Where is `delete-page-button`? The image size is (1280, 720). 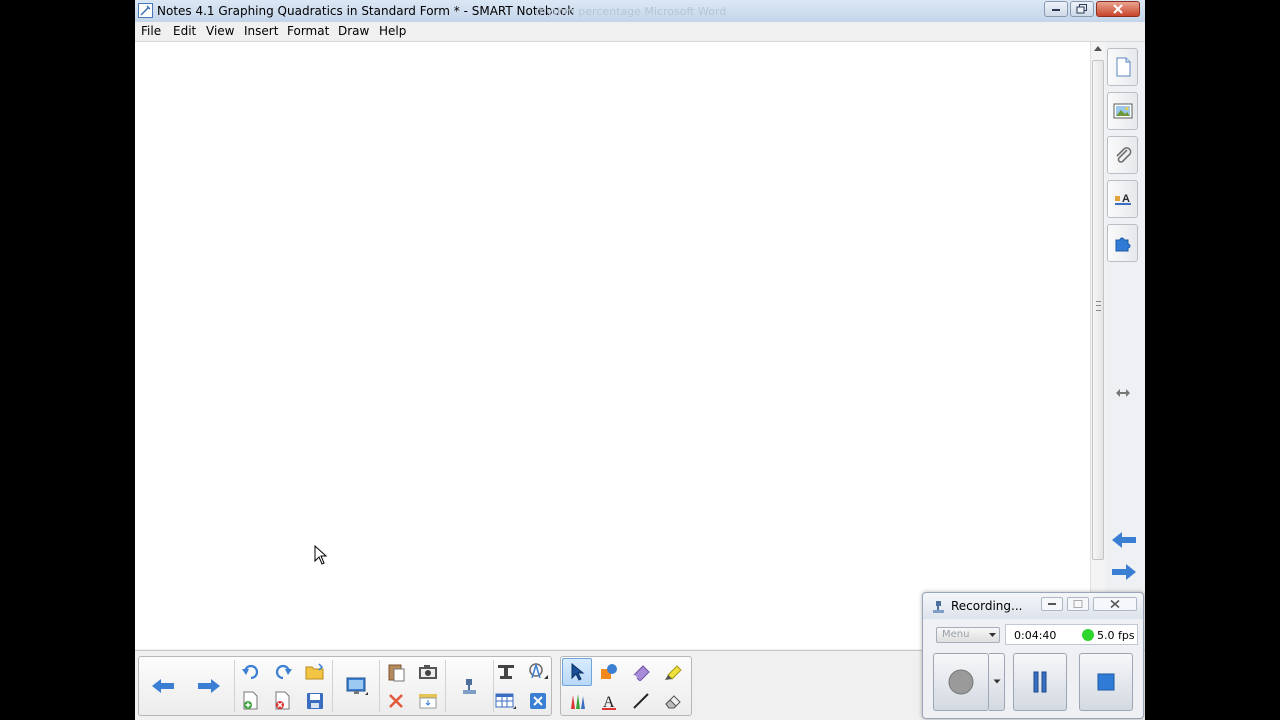
delete-page-button is located at coordinates (283, 701).